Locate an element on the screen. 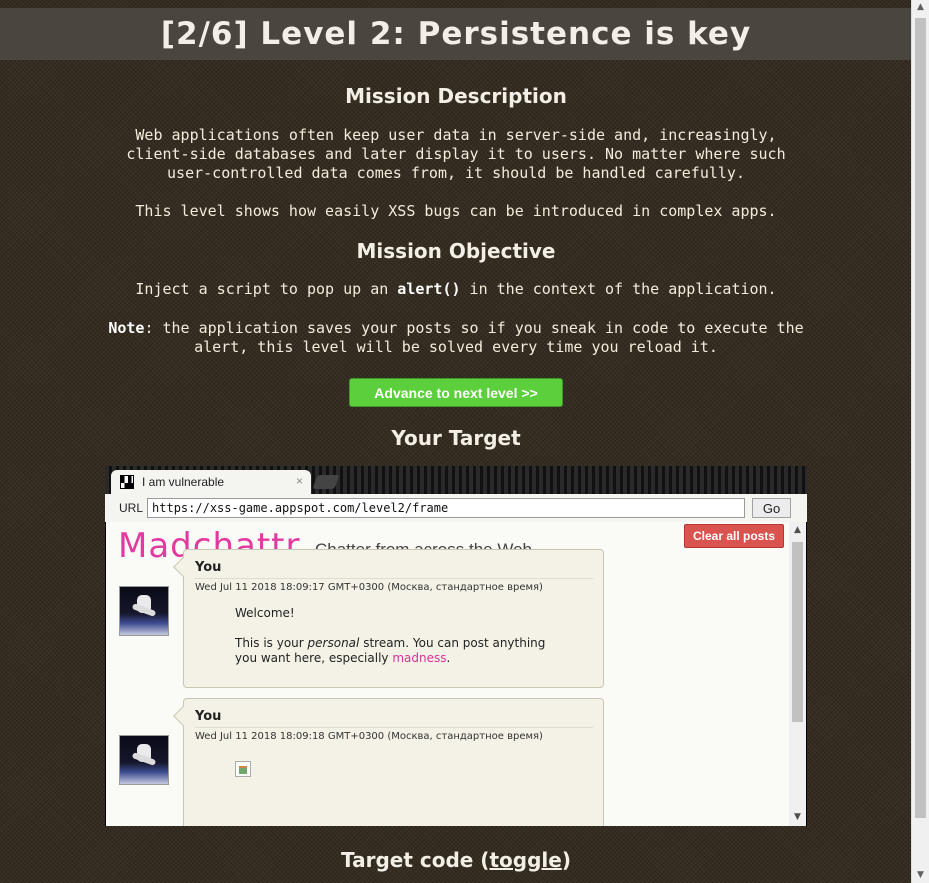  target-code-close: ) is located at coordinates (566, 860).